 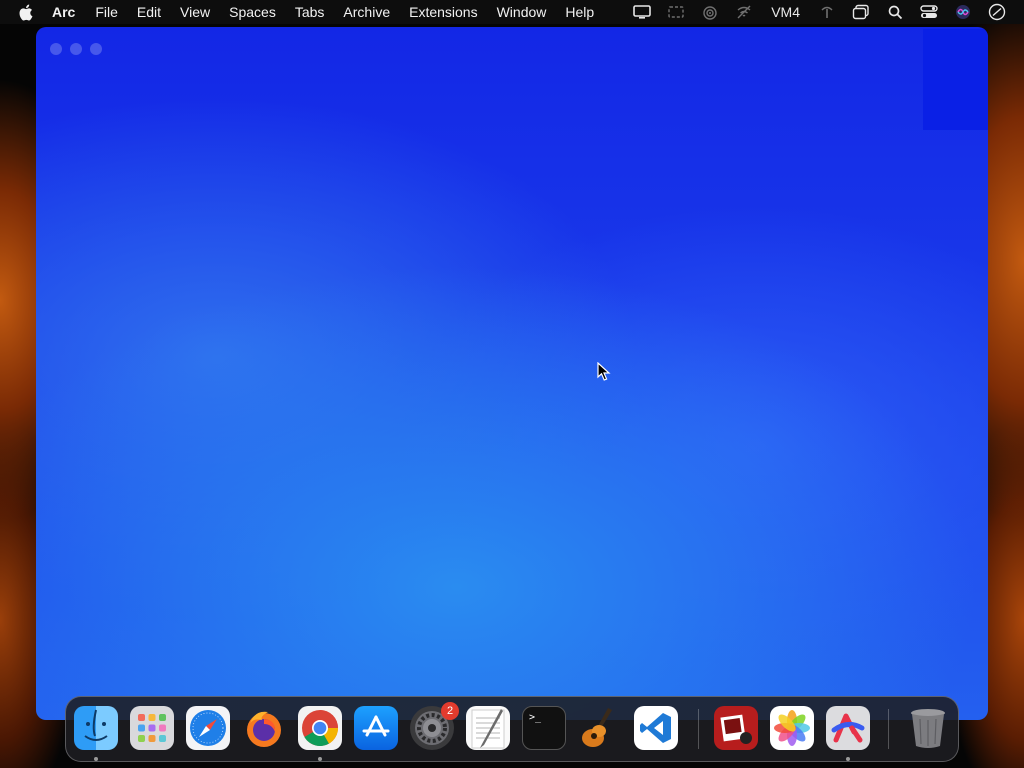 I want to click on arc-running-indicator, so click(x=848, y=759).